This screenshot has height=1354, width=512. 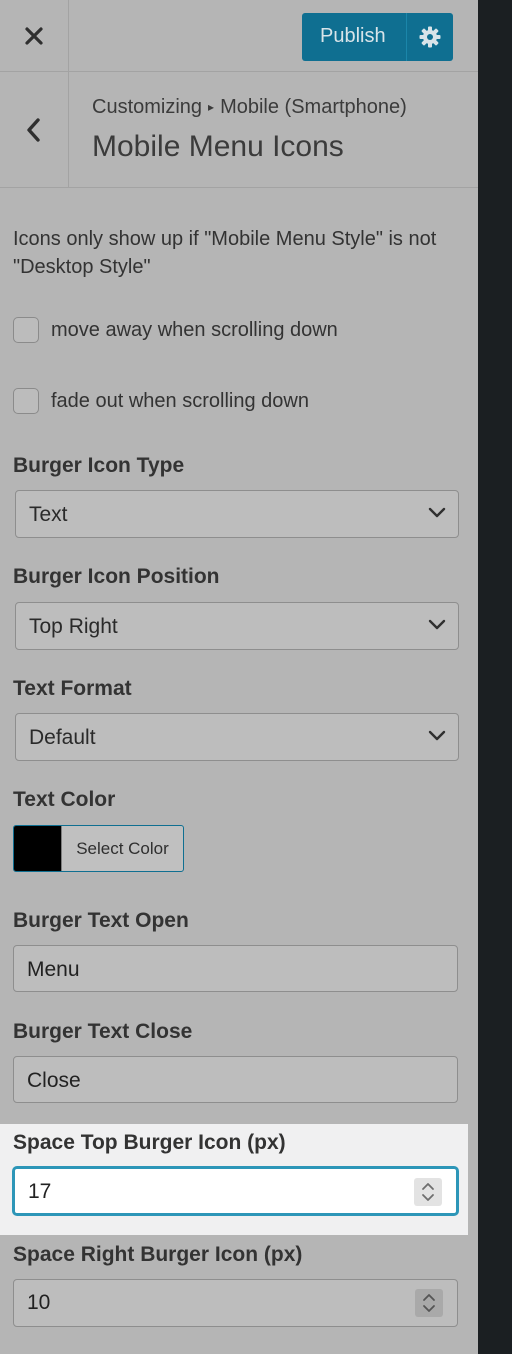 I want to click on space-right-spinner, so click(x=429, y=1303).